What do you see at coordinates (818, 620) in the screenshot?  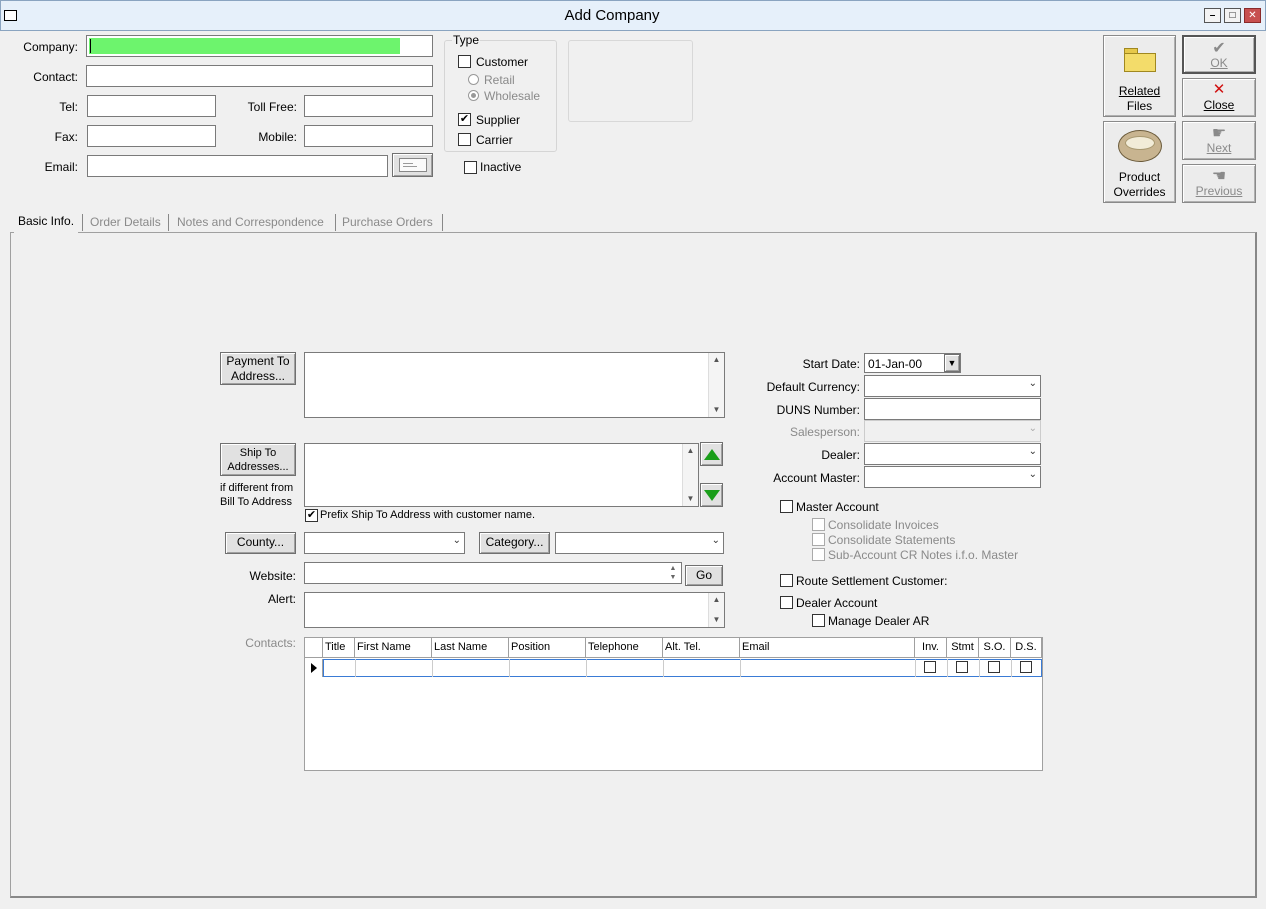 I see `manage-dealer-ar-checkbox` at bounding box center [818, 620].